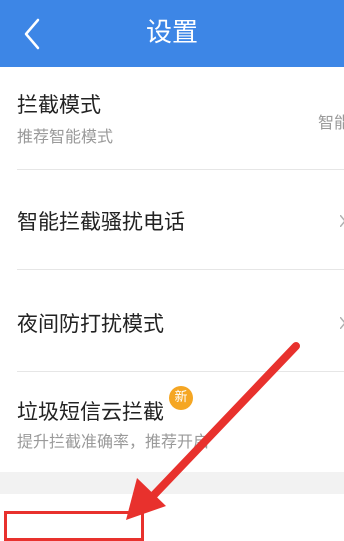  Describe the element at coordinates (172, 483) in the screenshot. I see `section-separator` at that location.